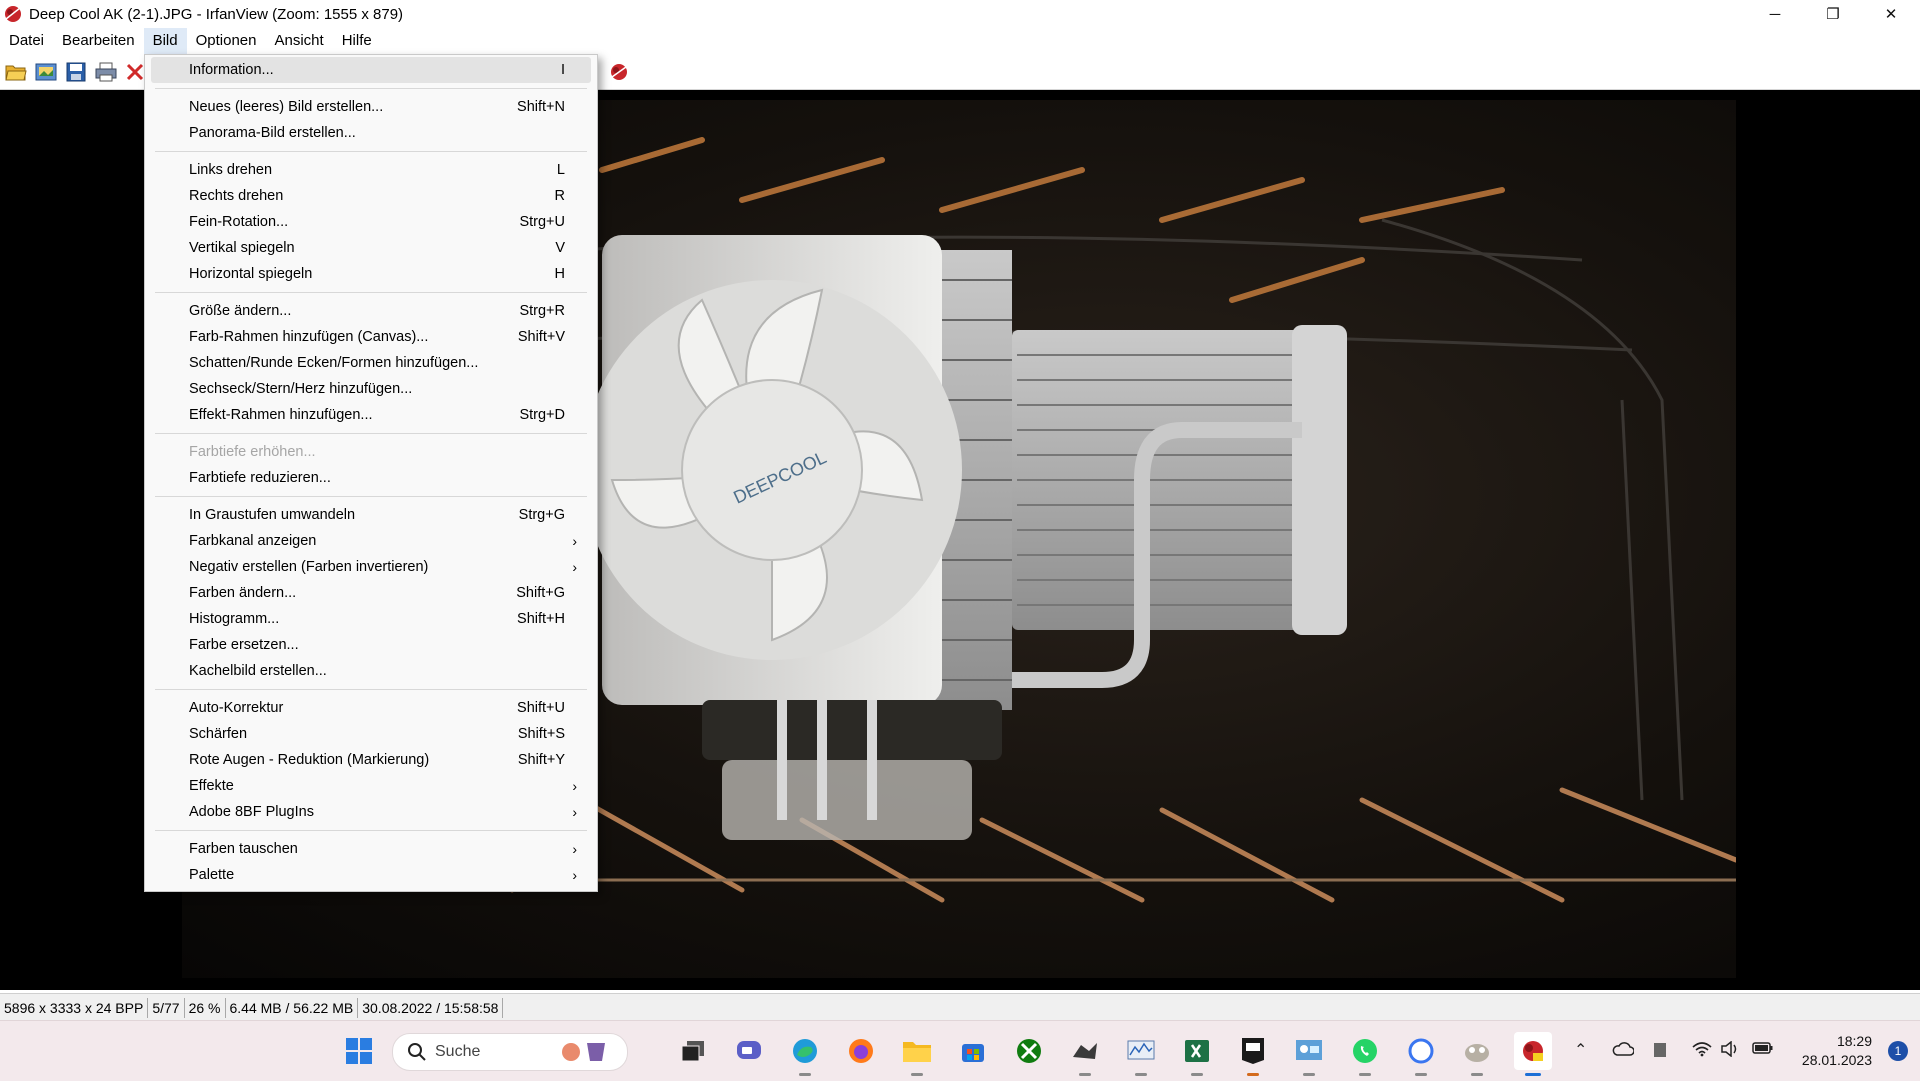 The width and height of the screenshot is (1920, 1081). What do you see at coordinates (212, 875) in the screenshot?
I see `menu-item-label: Palette` at bounding box center [212, 875].